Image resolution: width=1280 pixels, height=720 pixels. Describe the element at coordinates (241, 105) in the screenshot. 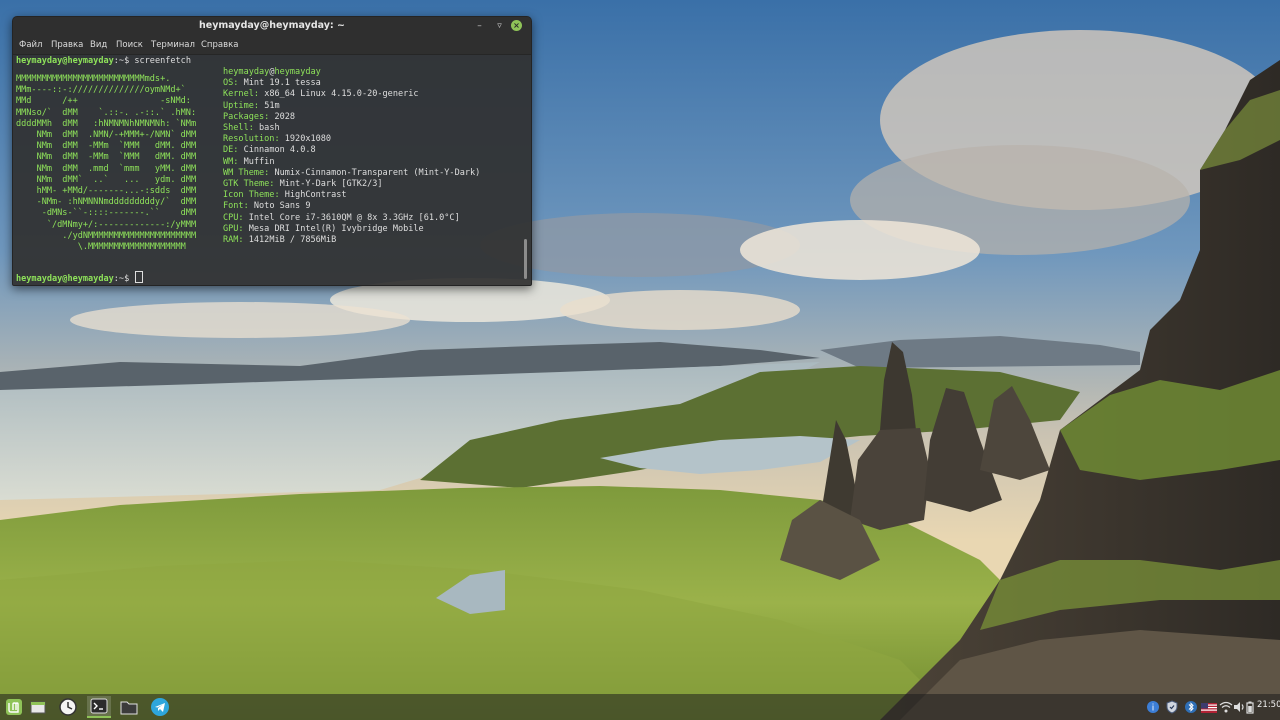

I see `info-key: Uptime:` at that location.